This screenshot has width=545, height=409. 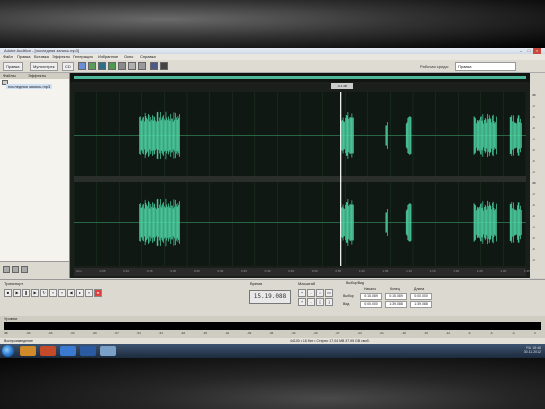 What do you see at coordinates (44, 66) in the screenshot?
I see `multitrack-view-button: Мультитрек` at bounding box center [44, 66].